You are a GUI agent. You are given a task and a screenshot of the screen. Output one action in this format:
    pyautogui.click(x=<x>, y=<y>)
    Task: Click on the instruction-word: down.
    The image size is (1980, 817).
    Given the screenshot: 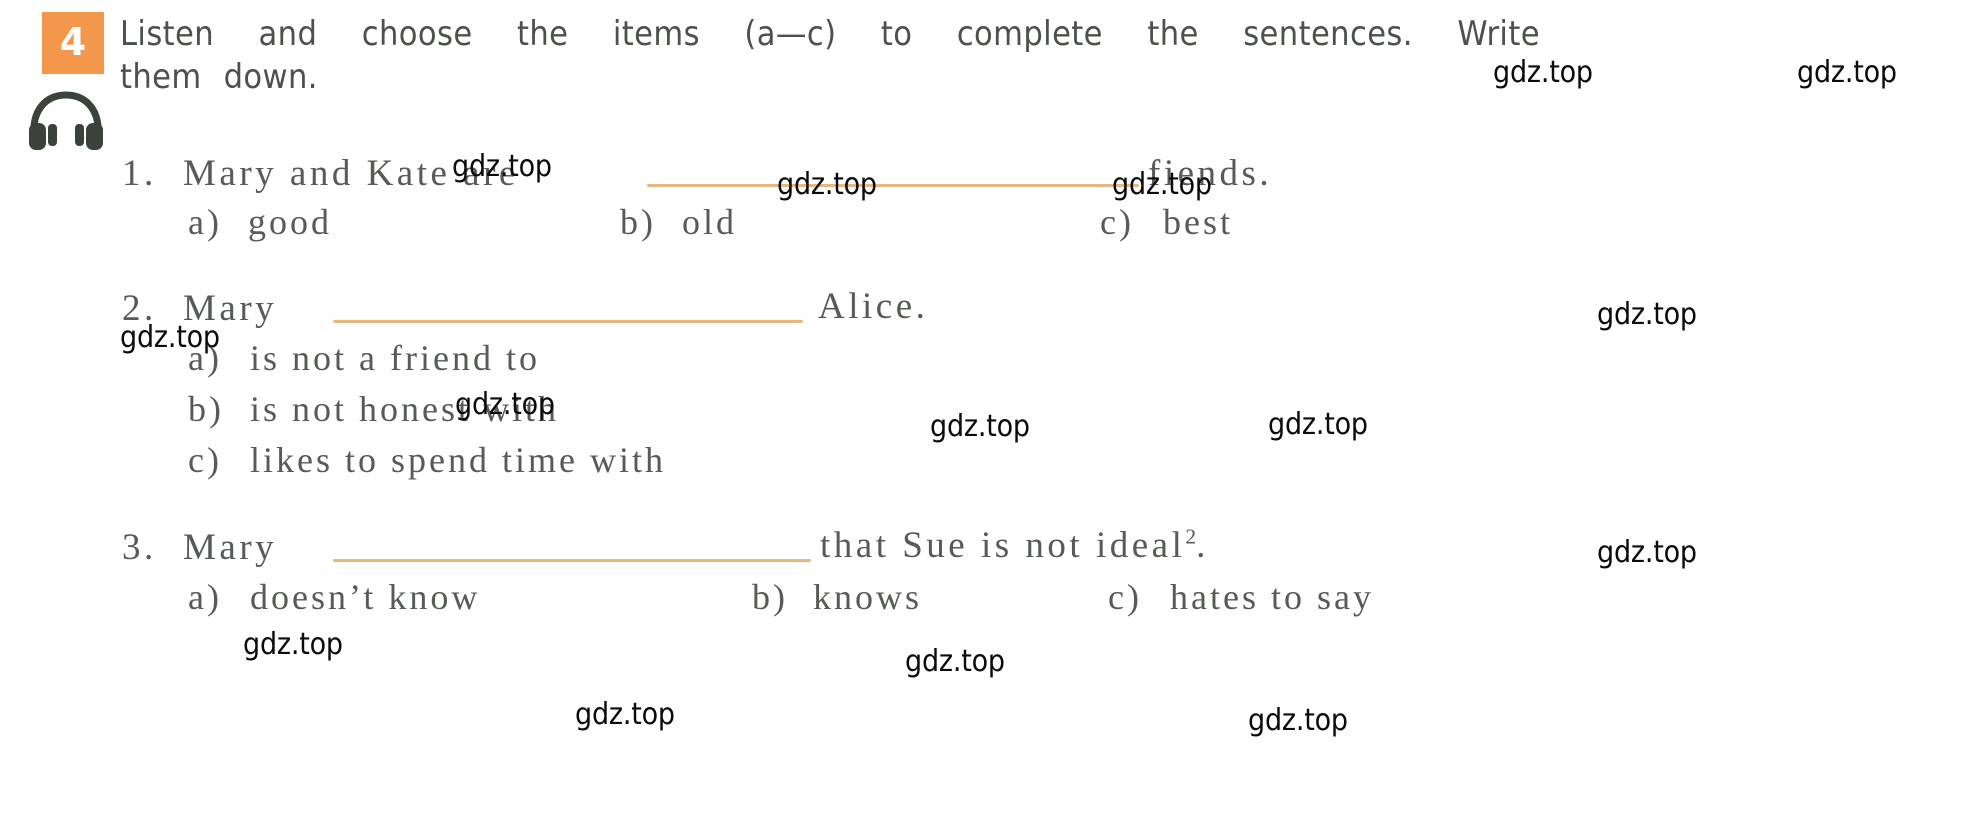 What is the action you would take?
    pyautogui.click(x=270, y=77)
    